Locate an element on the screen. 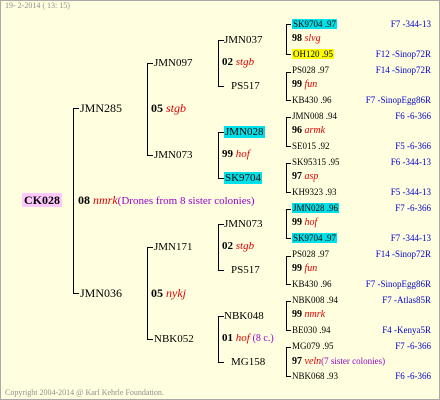  gen4-bottom-id: BE030 .94 is located at coordinates (311, 330).